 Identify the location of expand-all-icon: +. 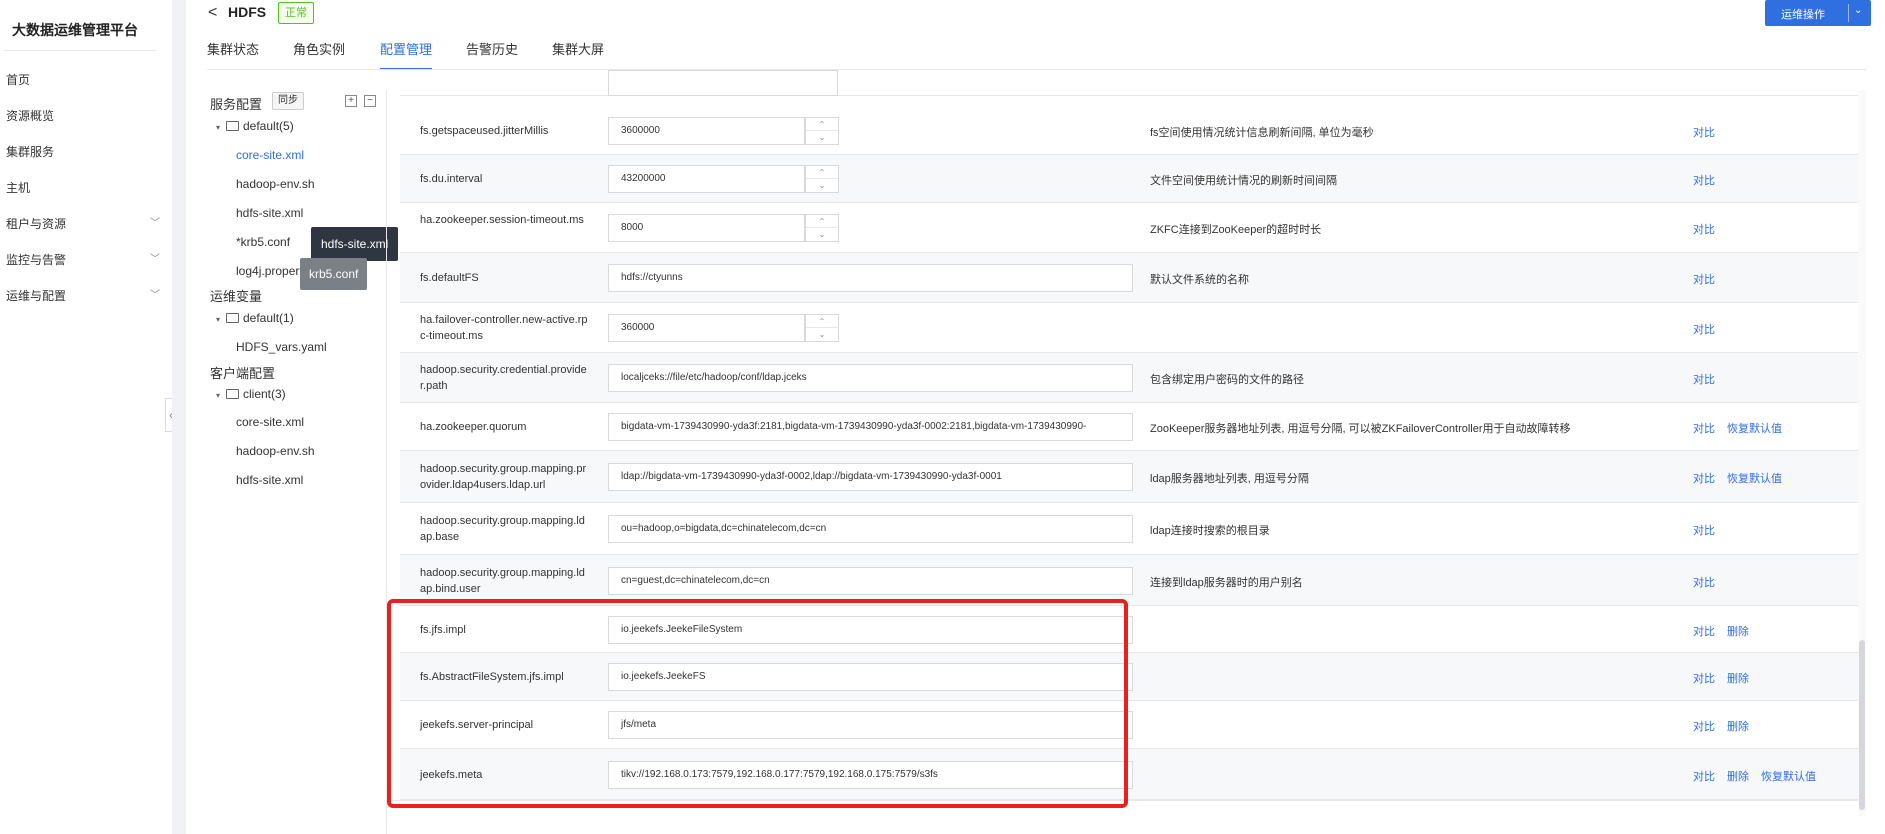
(351, 101).